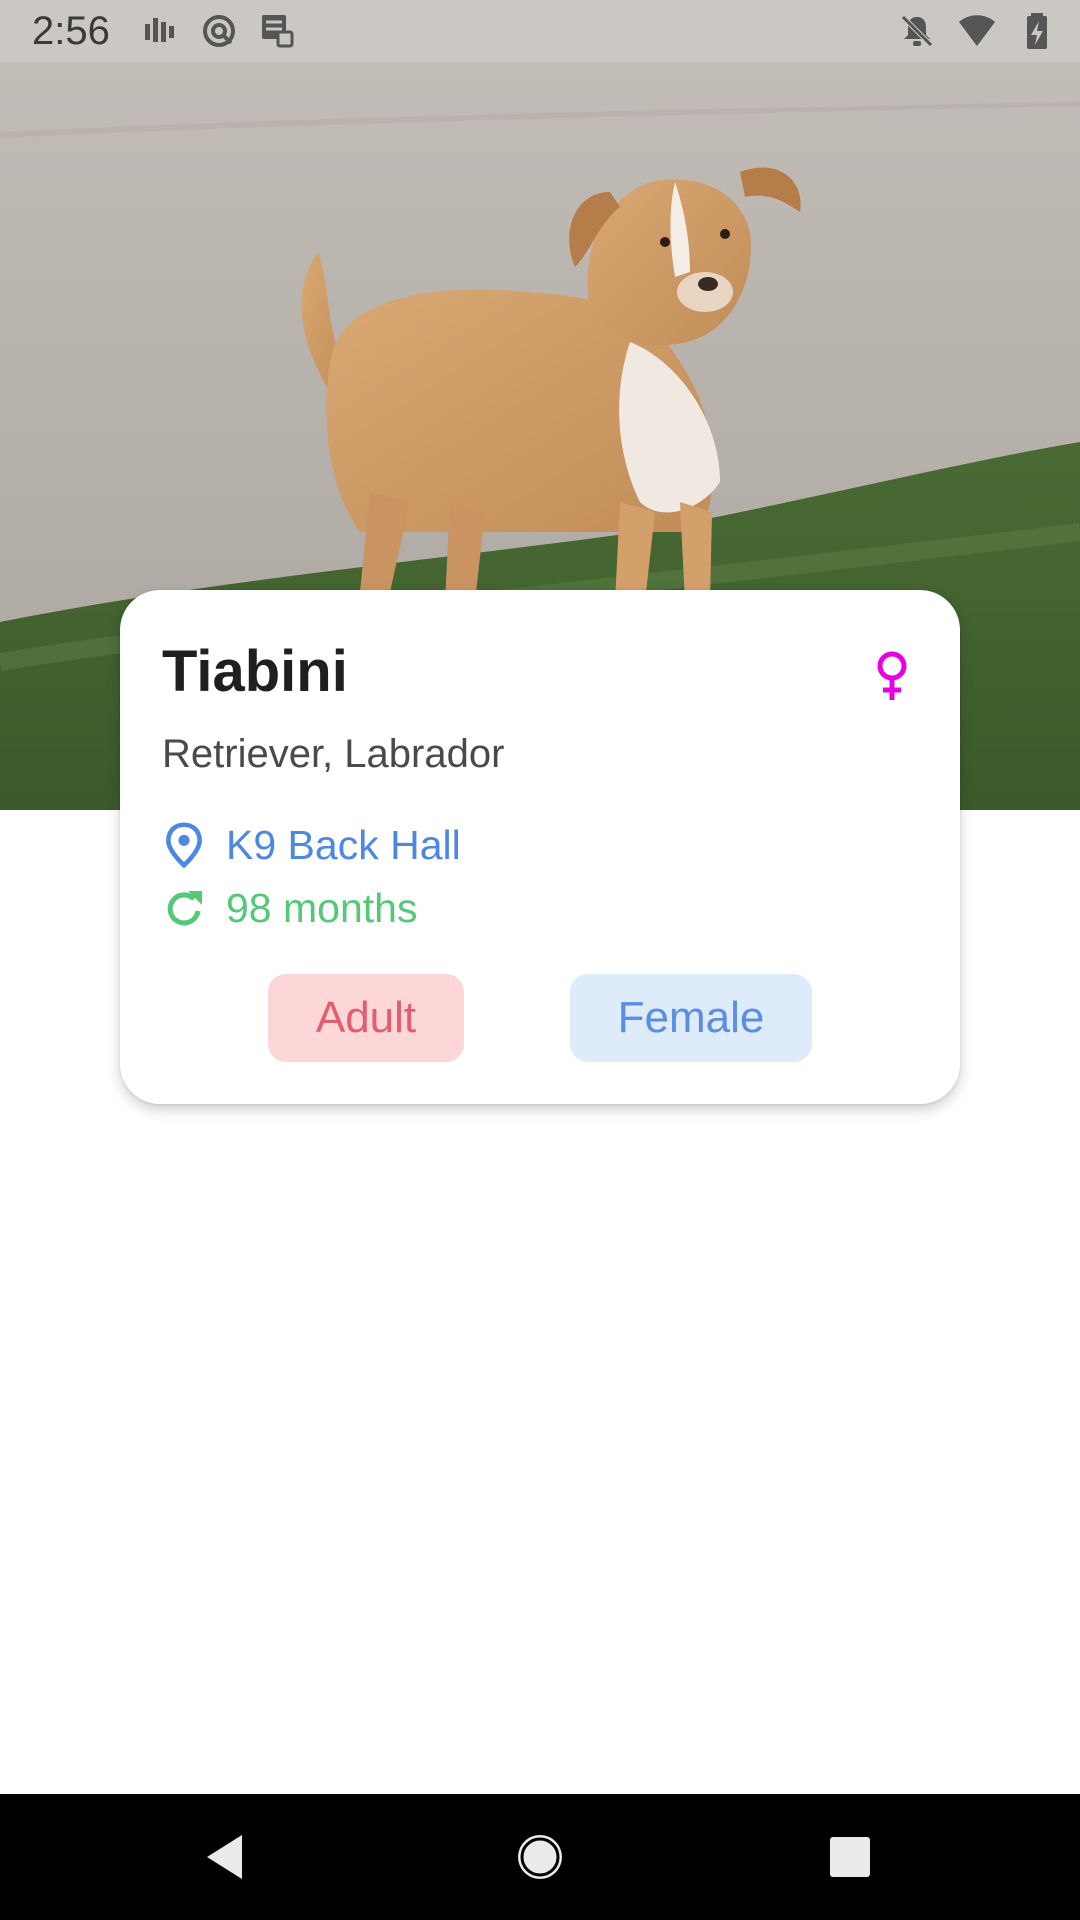 Image resolution: width=1080 pixels, height=1920 pixels. What do you see at coordinates (343, 845) in the screenshot?
I see `location-text: K9 Back Hall` at bounding box center [343, 845].